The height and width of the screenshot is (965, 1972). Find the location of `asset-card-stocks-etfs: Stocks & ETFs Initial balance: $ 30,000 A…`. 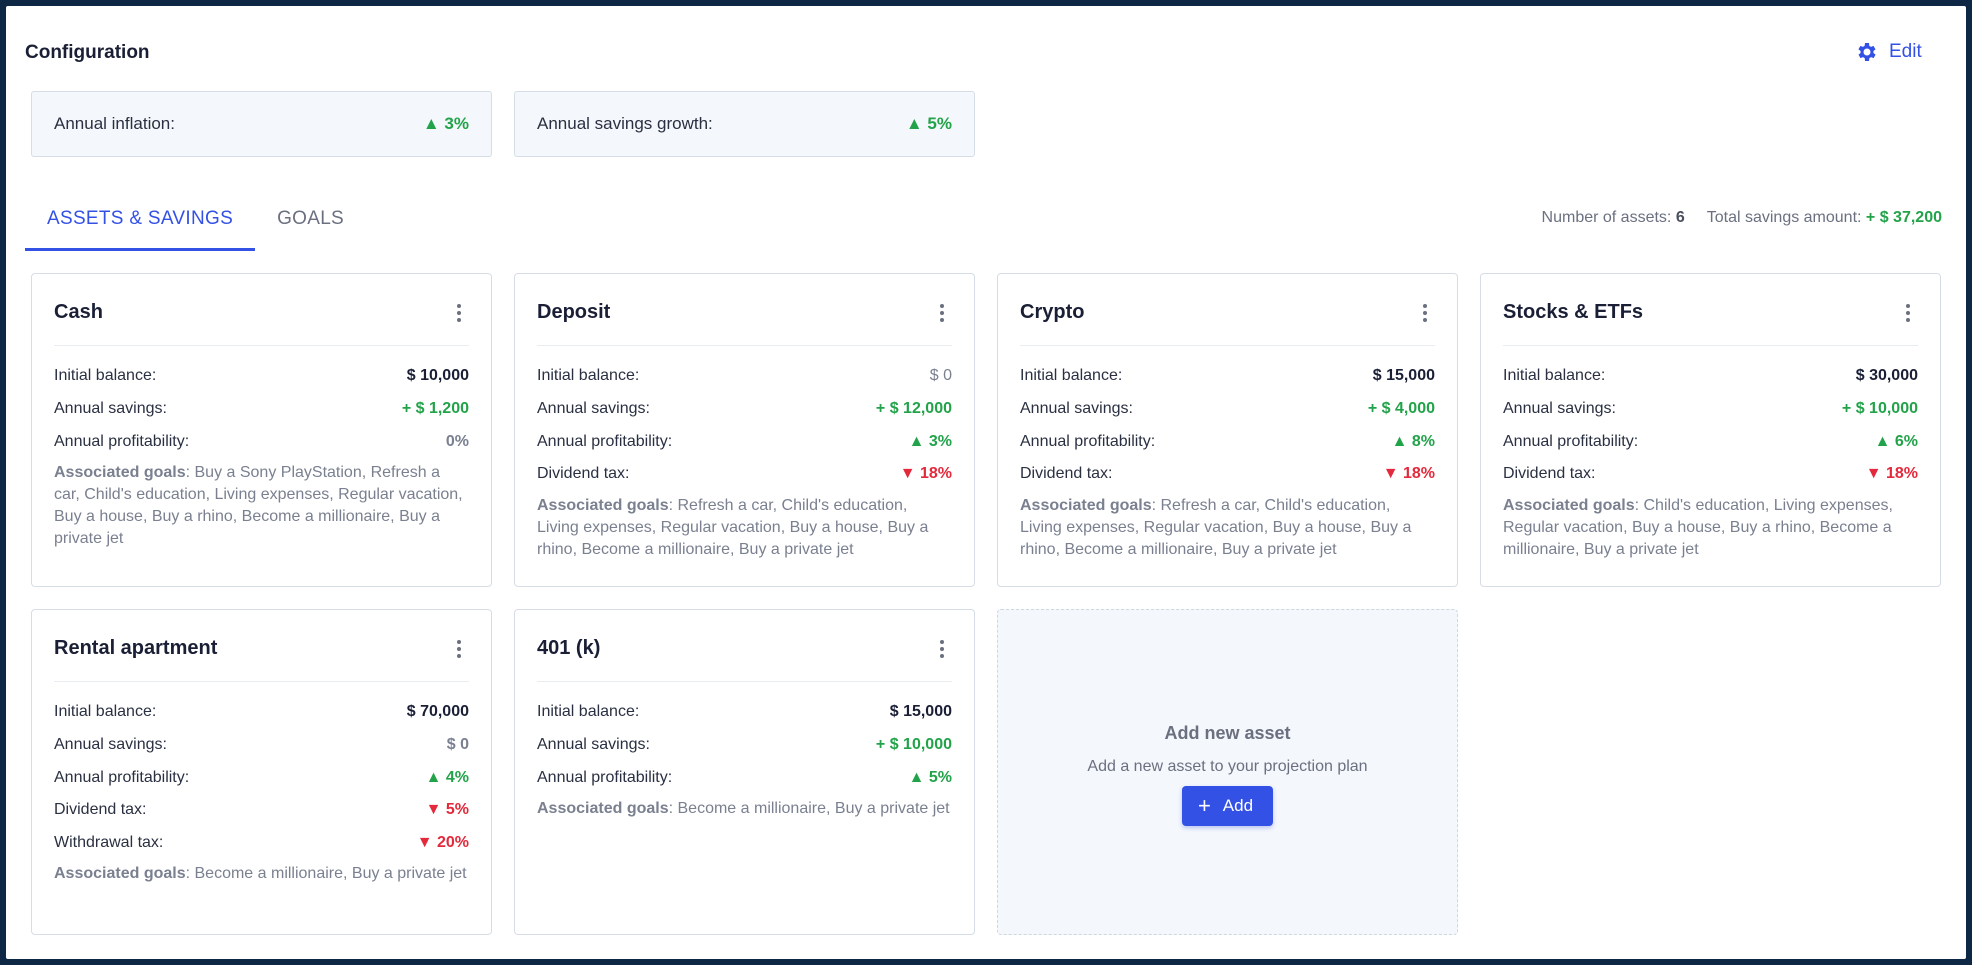

asset-card-stocks-etfs: Stocks & ETFs Initial balance: $ 30,000 A… is located at coordinates (1710, 430).